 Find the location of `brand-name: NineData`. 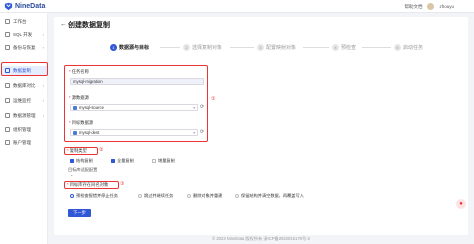

brand-name: NineData is located at coordinates (30, 6).